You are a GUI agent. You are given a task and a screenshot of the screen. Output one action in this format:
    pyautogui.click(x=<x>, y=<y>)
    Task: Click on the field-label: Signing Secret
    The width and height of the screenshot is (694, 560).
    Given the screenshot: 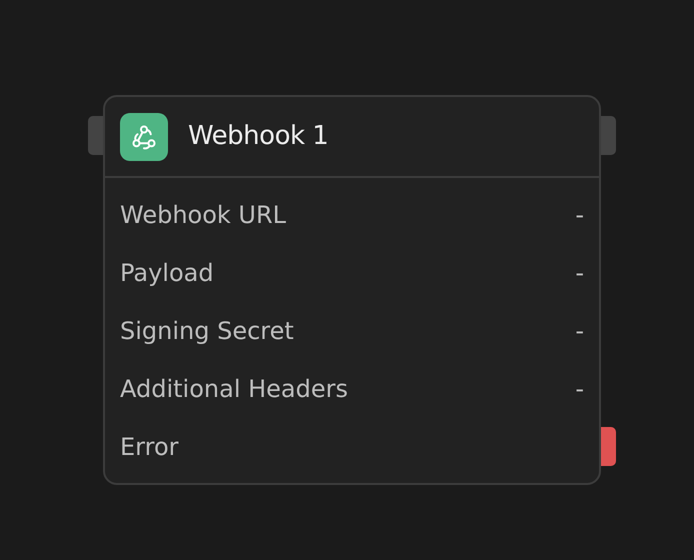 What is the action you would take?
    pyautogui.click(x=207, y=331)
    